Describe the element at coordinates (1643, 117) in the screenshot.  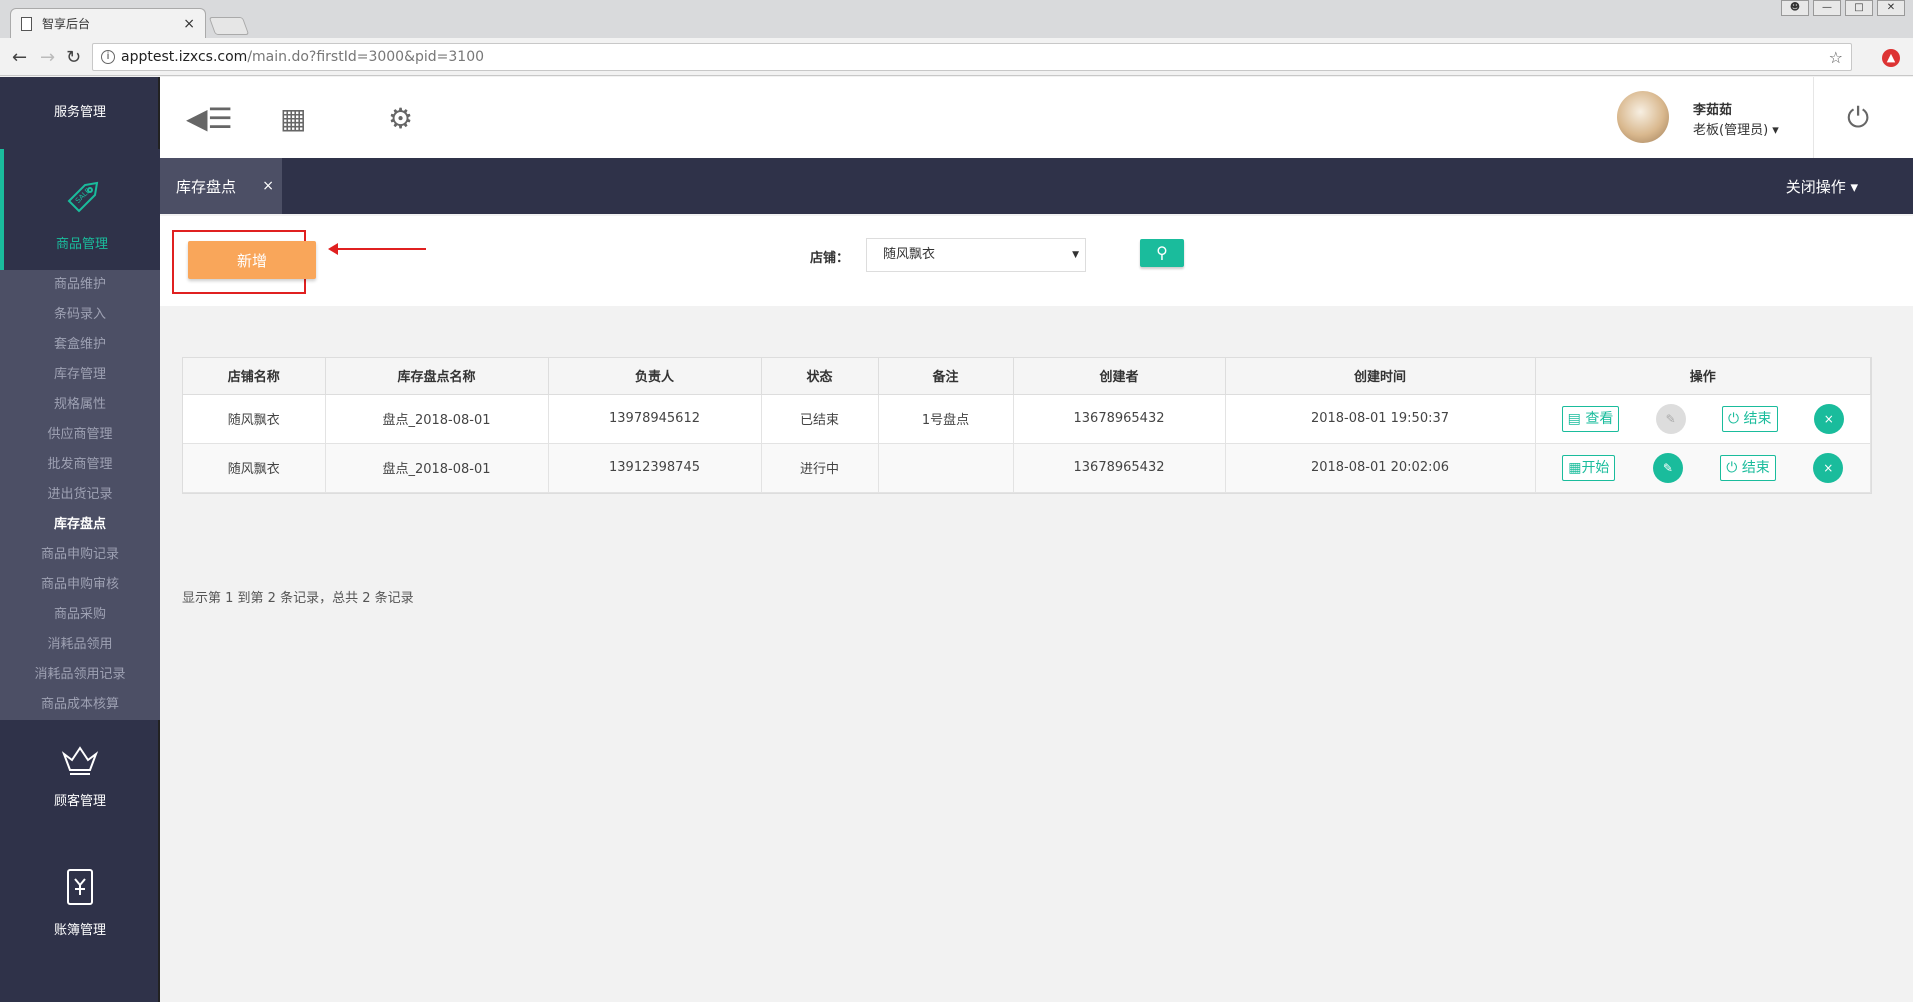
I see `avatar` at that location.